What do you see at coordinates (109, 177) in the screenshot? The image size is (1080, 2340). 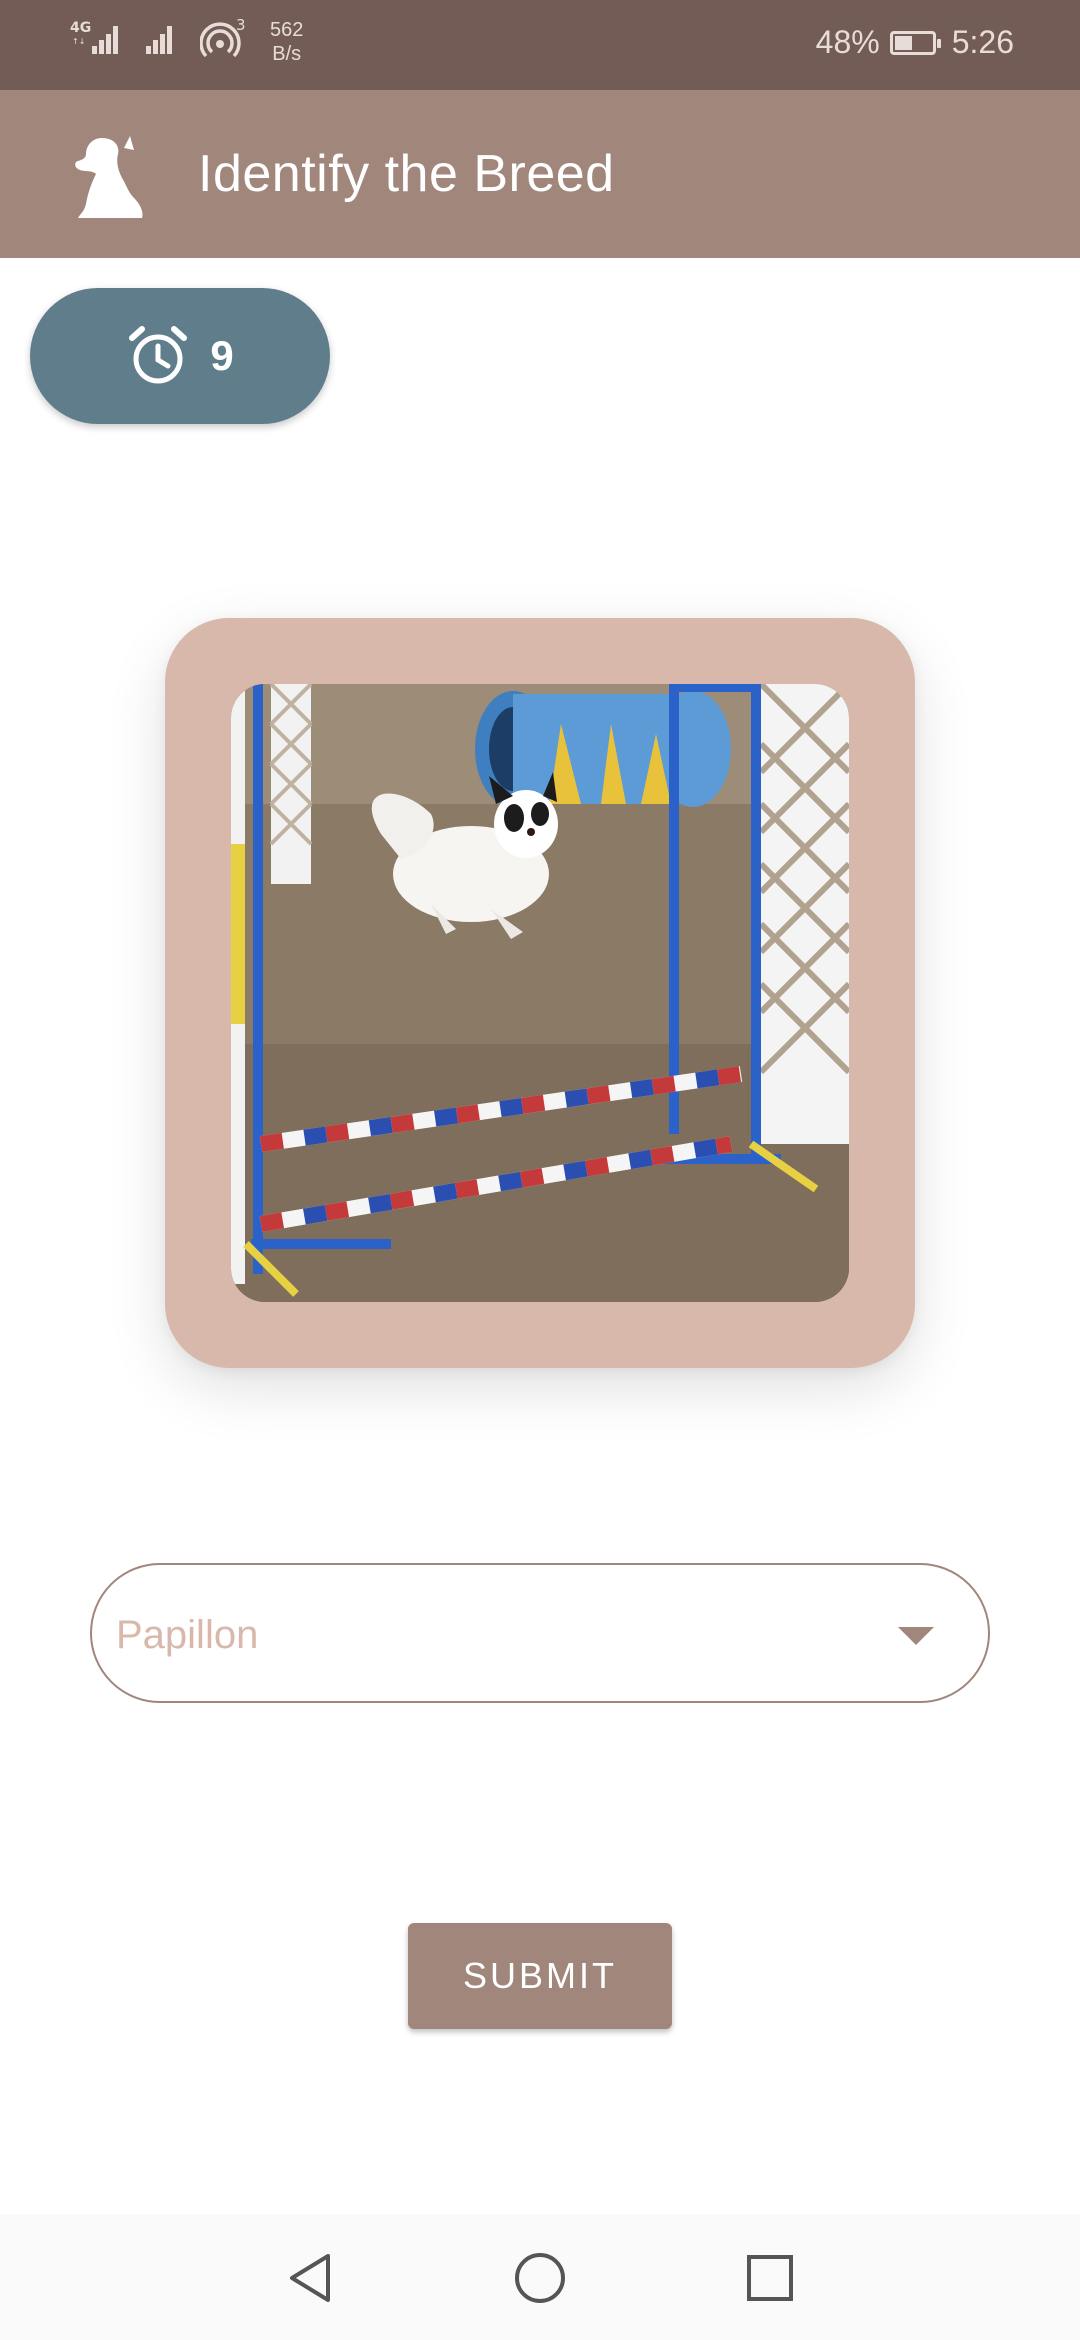 I see `dog-logo-icon` at bounding box center [109, 177].